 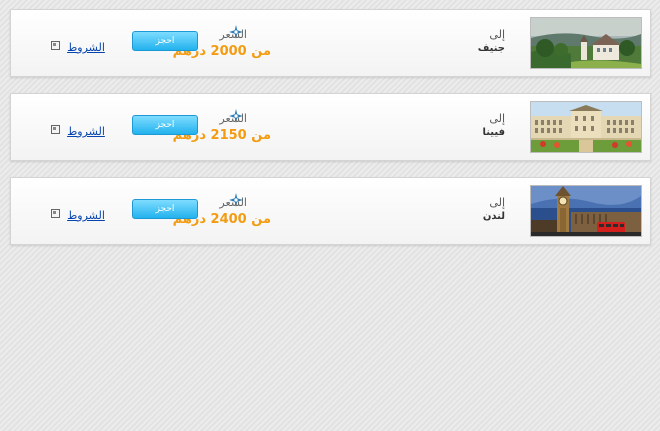 What do you see at coordinates (586, 211) in the screenshot?
I see `london-big-ben-photo` at bounding box center [586, 211].